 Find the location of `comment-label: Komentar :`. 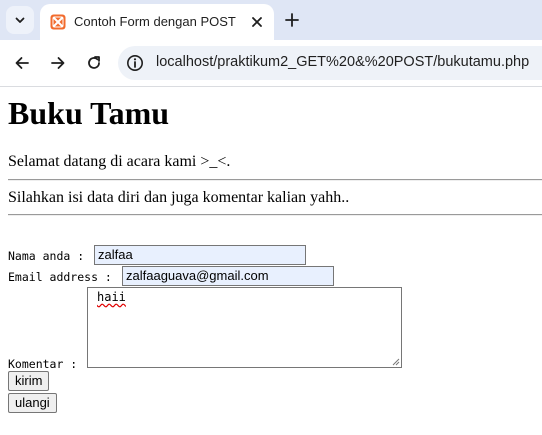

comment-label: Komentar : is located at coordinates (43, 364).